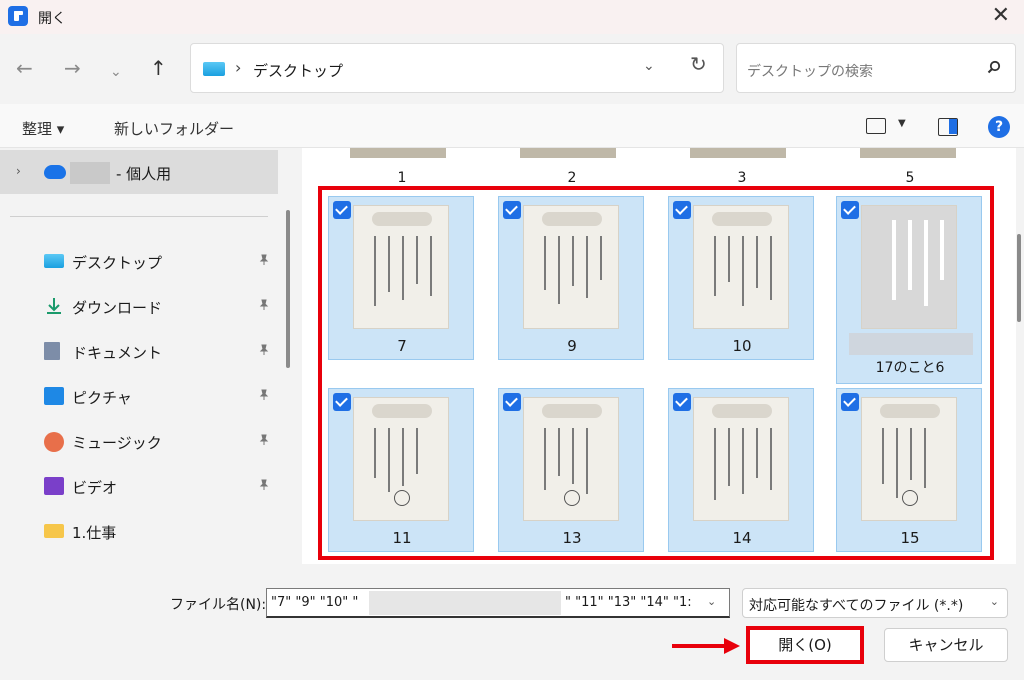 This screenshot has height=680, width=1024. Describe the element at coordinates (54, 531) in the screenshot. I see `folder-icon` at that location.